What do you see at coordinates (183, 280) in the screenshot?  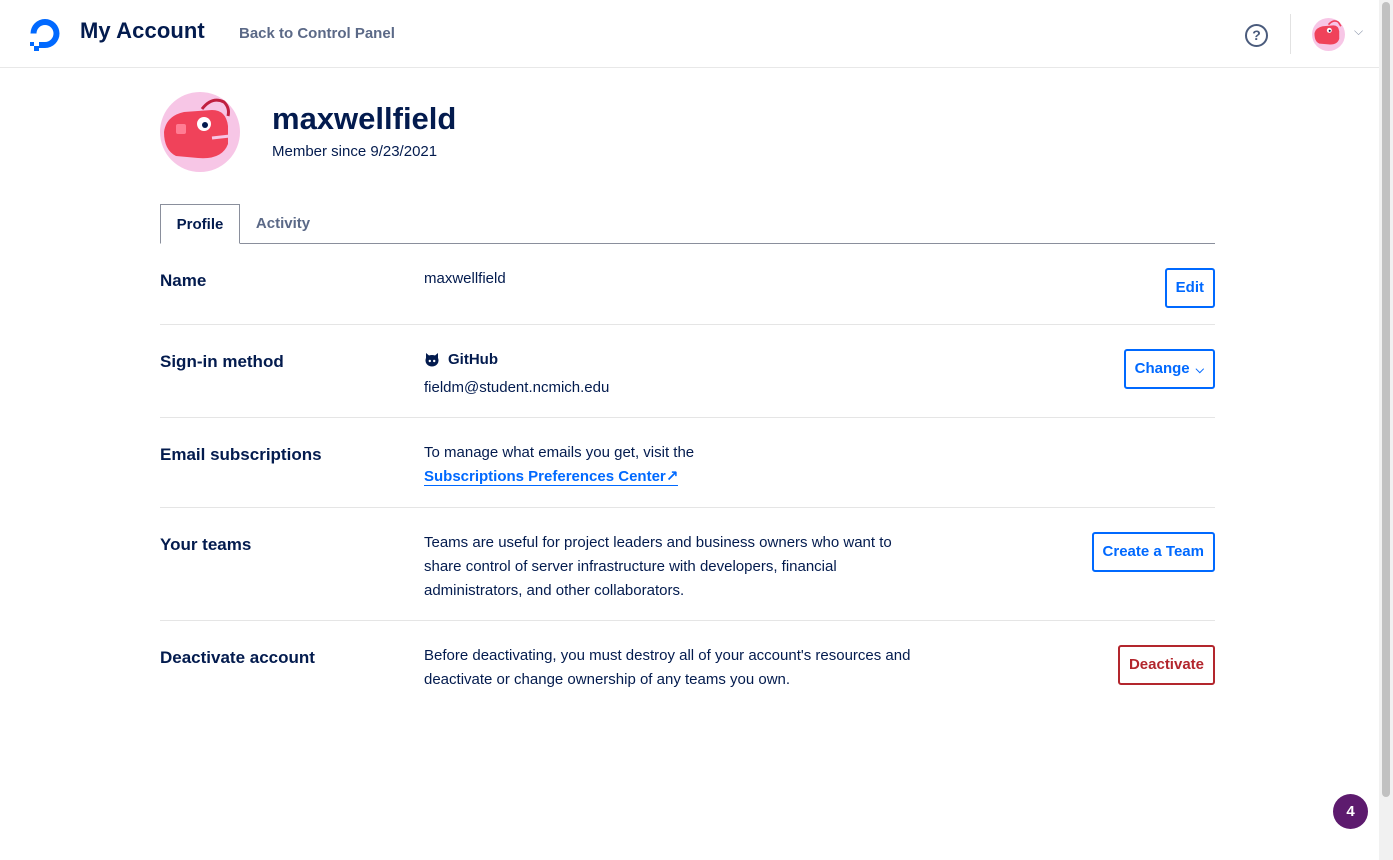 I see `name-label: Name` at bounding box center [183, 280].